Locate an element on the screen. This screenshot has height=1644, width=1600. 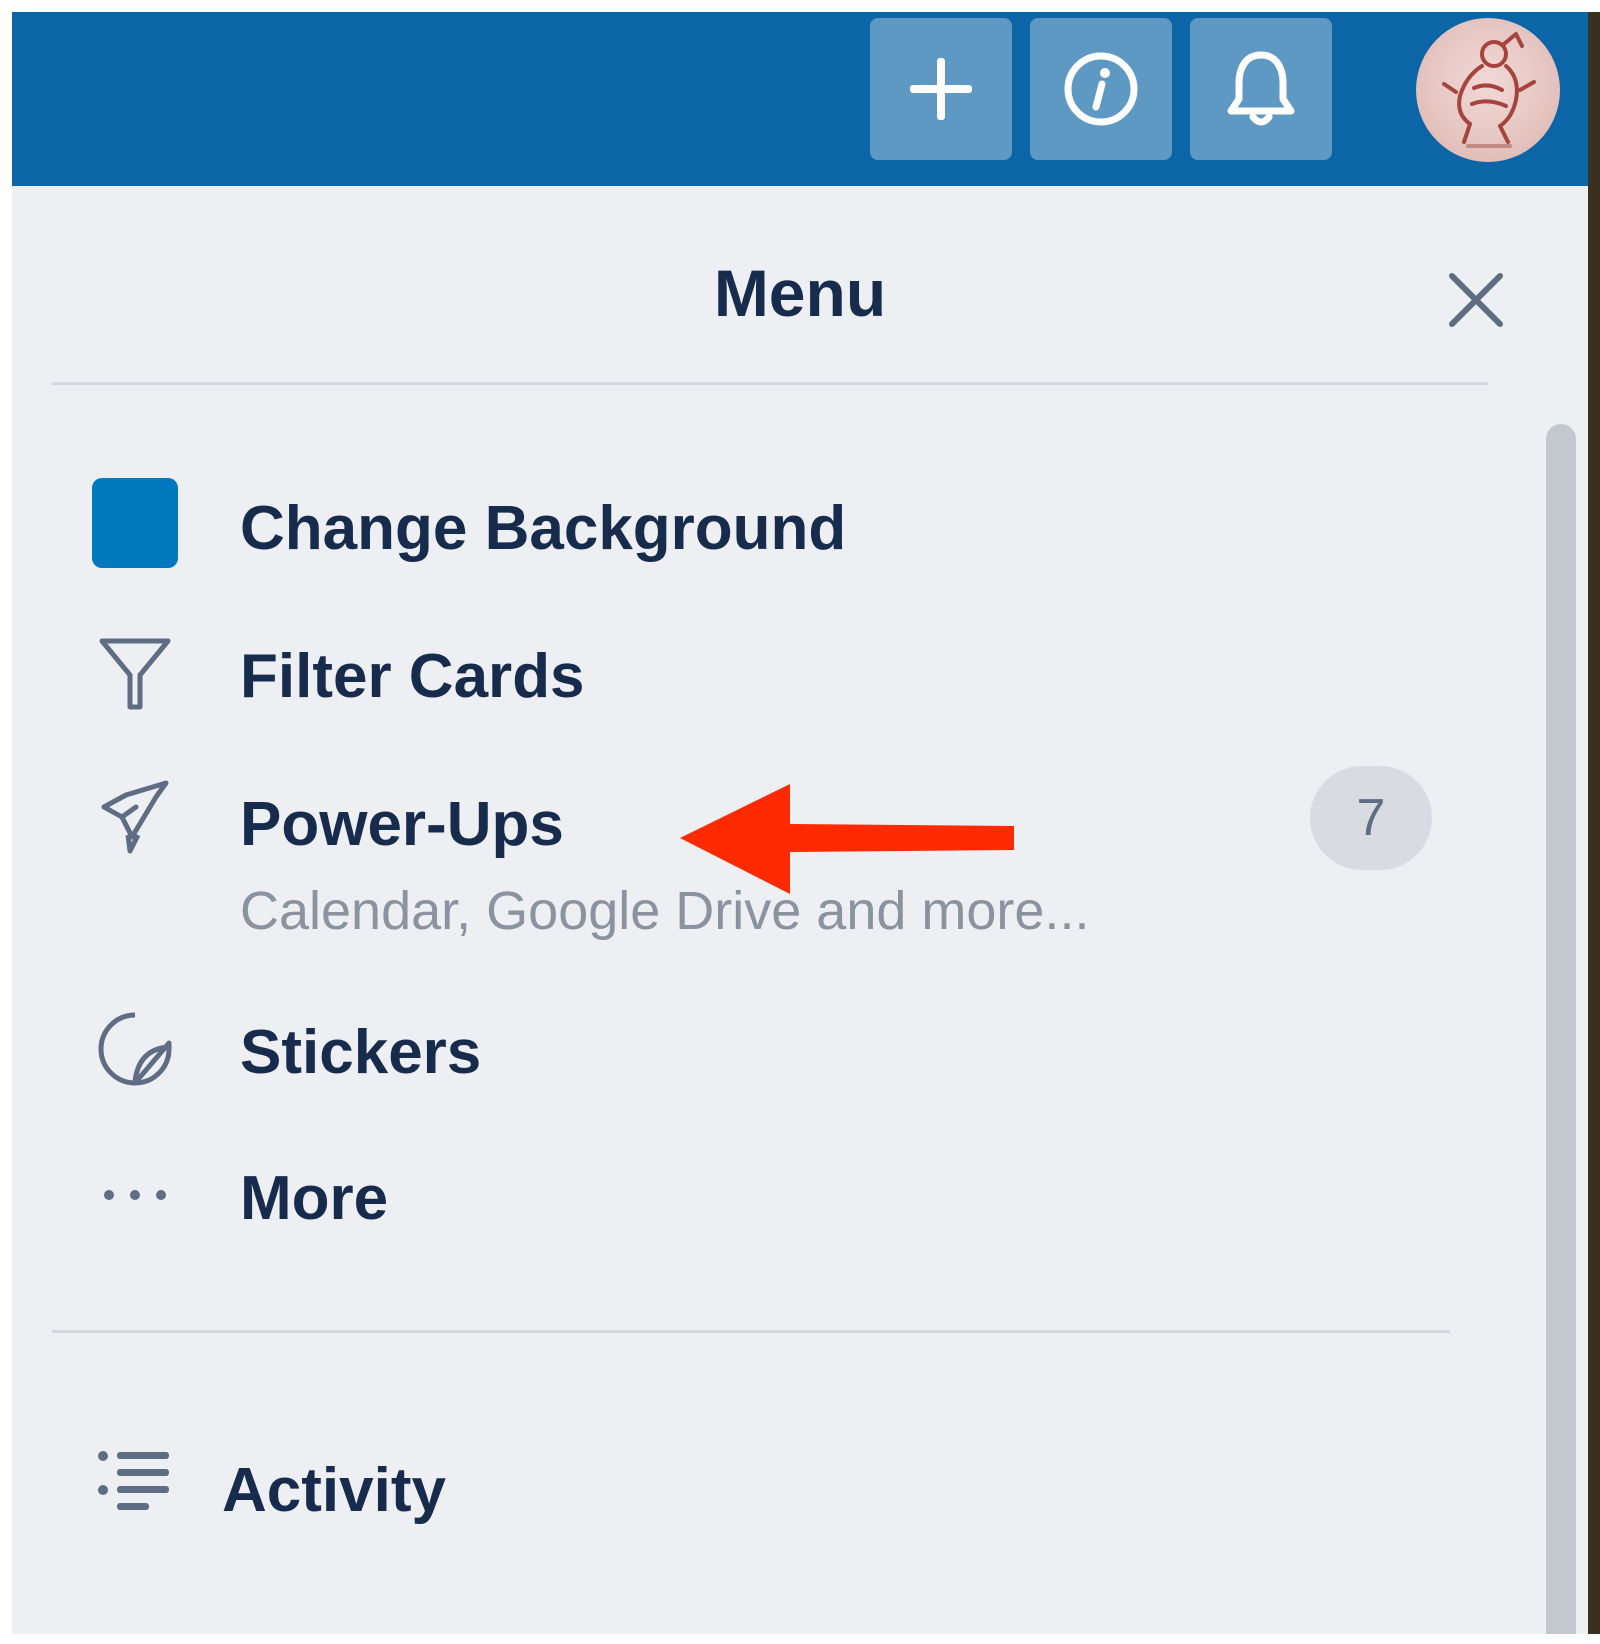
close-icon is located at coordinates (1476, 300).